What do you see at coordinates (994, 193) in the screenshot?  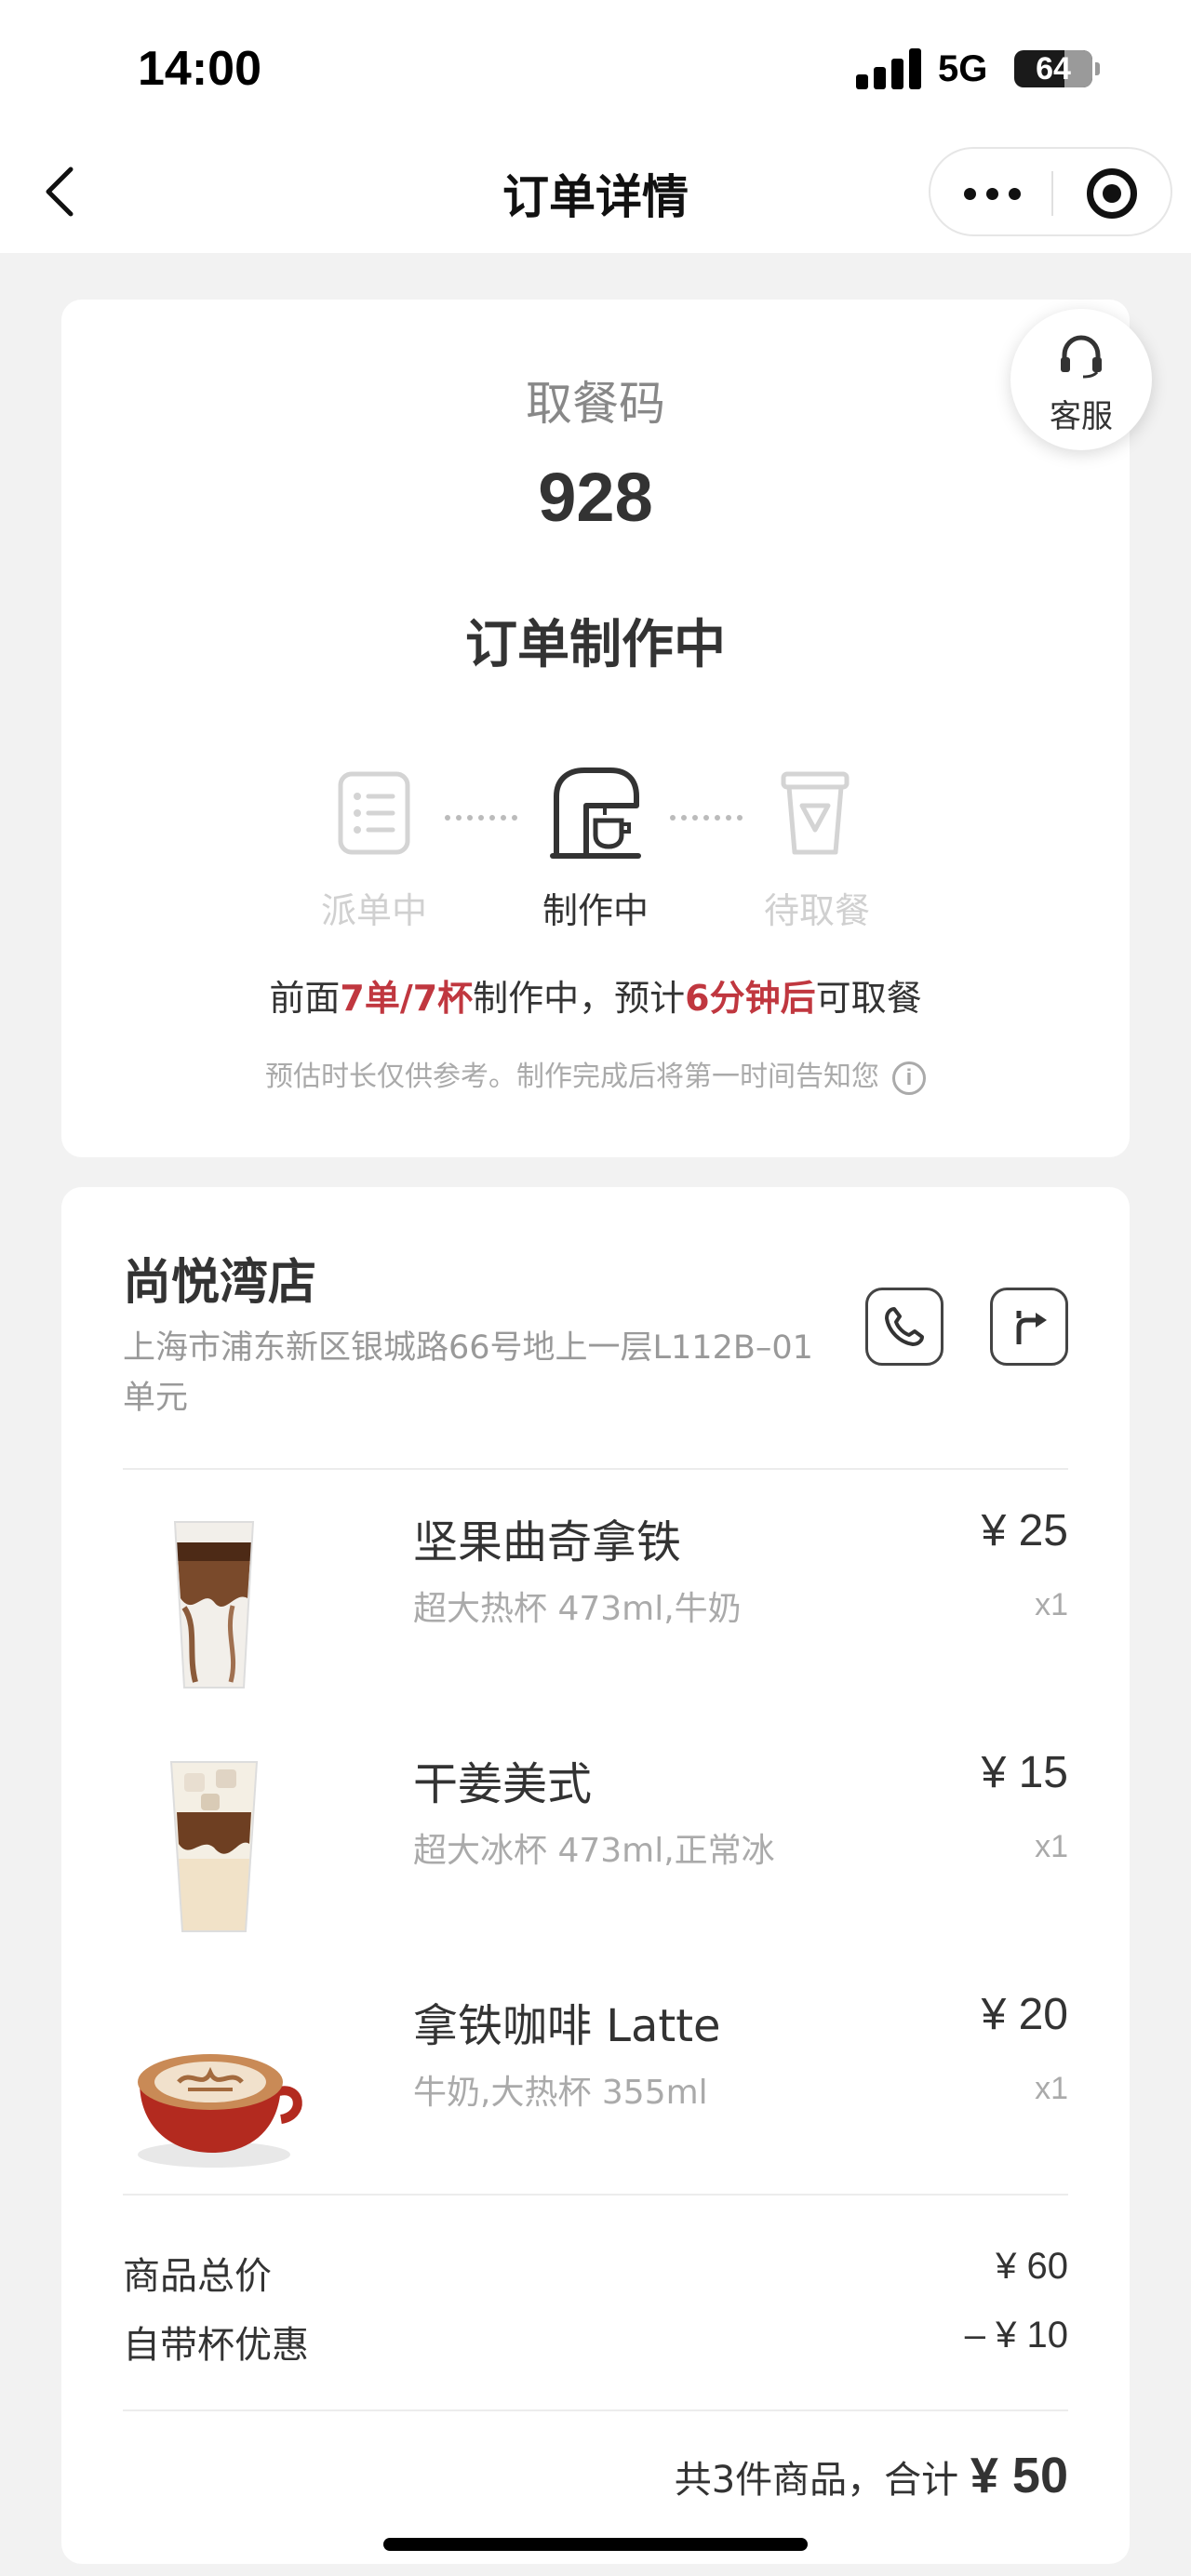 I see `more-button` at bounding box center [994, 193].